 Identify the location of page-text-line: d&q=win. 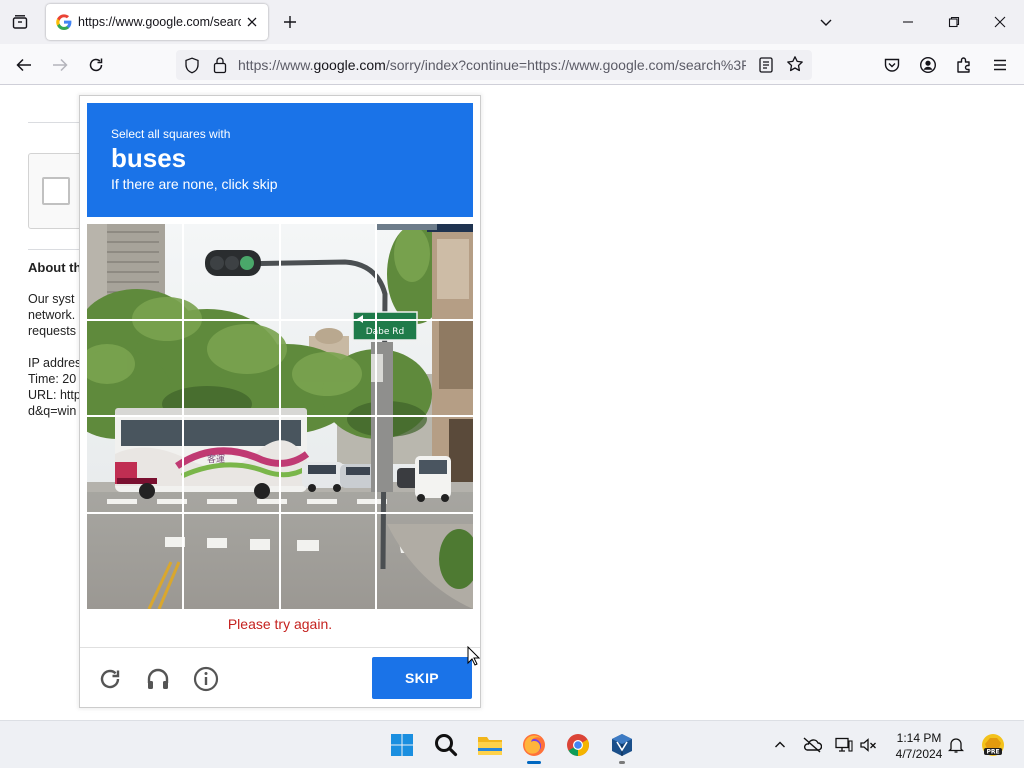
(52, 411).